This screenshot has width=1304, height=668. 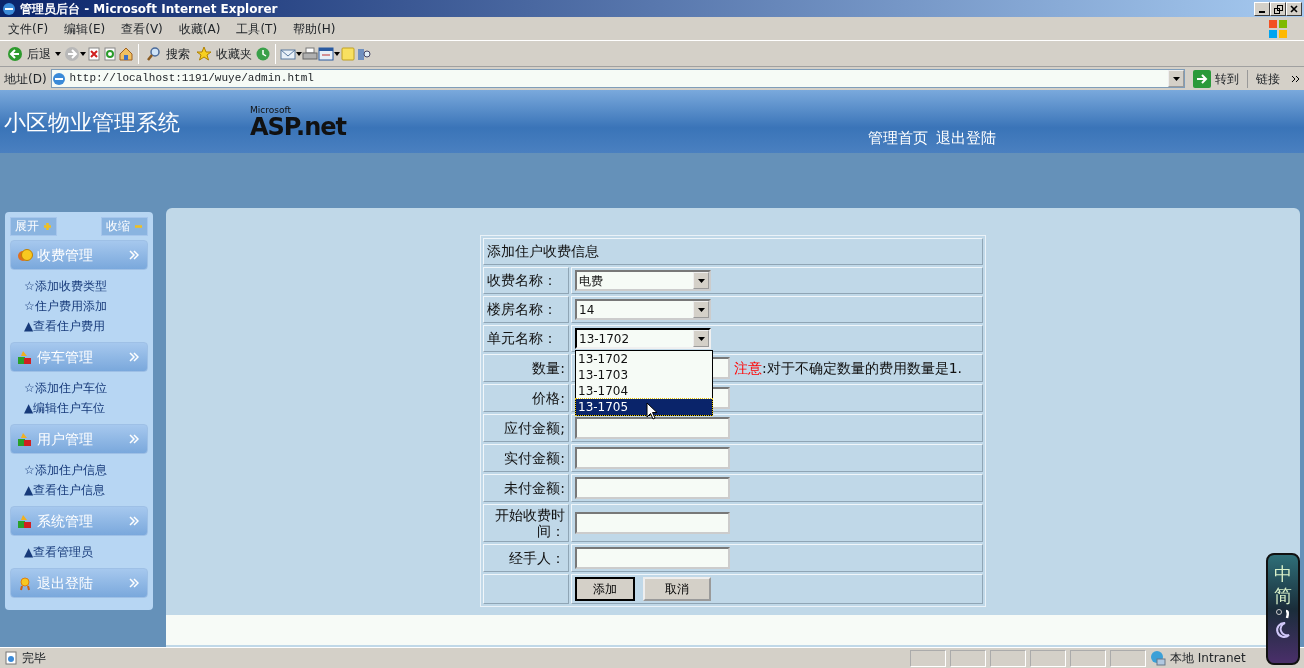 I want to click on cancel-button: 取消, so click(x=677, y=589).